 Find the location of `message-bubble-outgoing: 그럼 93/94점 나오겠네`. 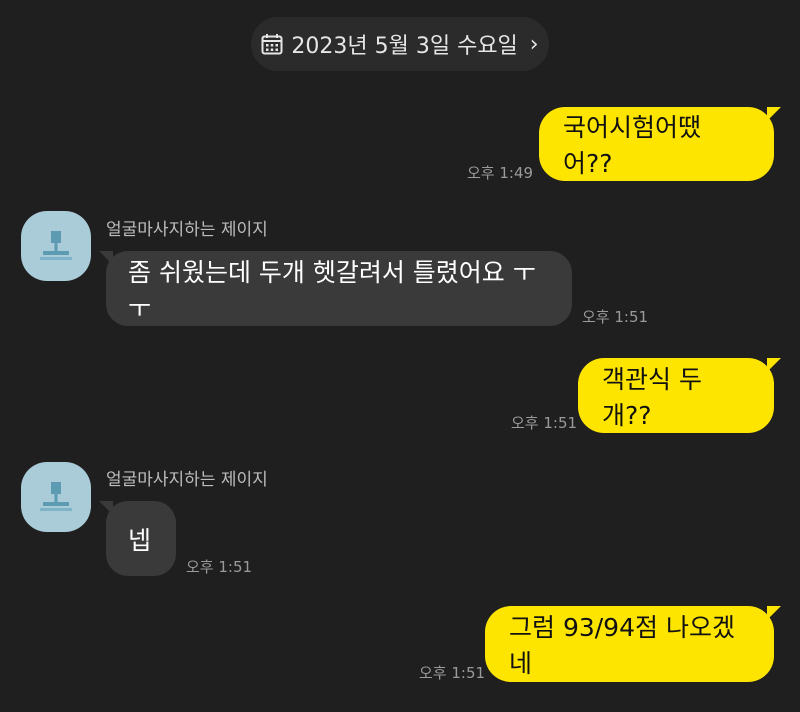

message-bubble-outgoing: 그럼 93/94점 나오겠네 is located at coordinates (633, 644).